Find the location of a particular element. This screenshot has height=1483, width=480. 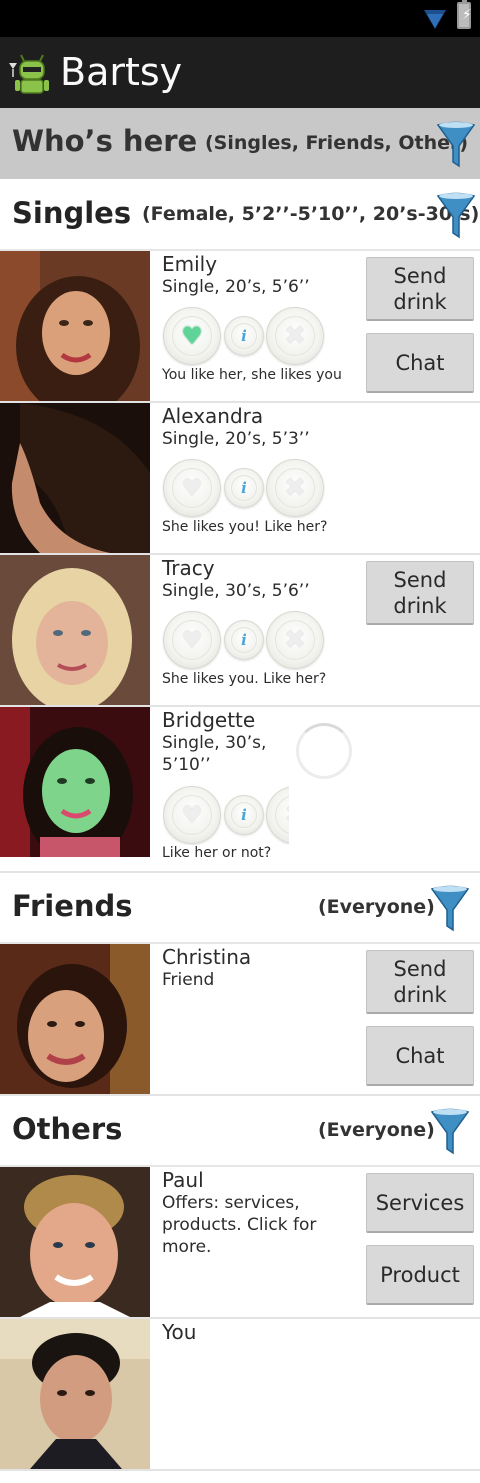

person-name: Alexandra is located at coordinates (213, 416).